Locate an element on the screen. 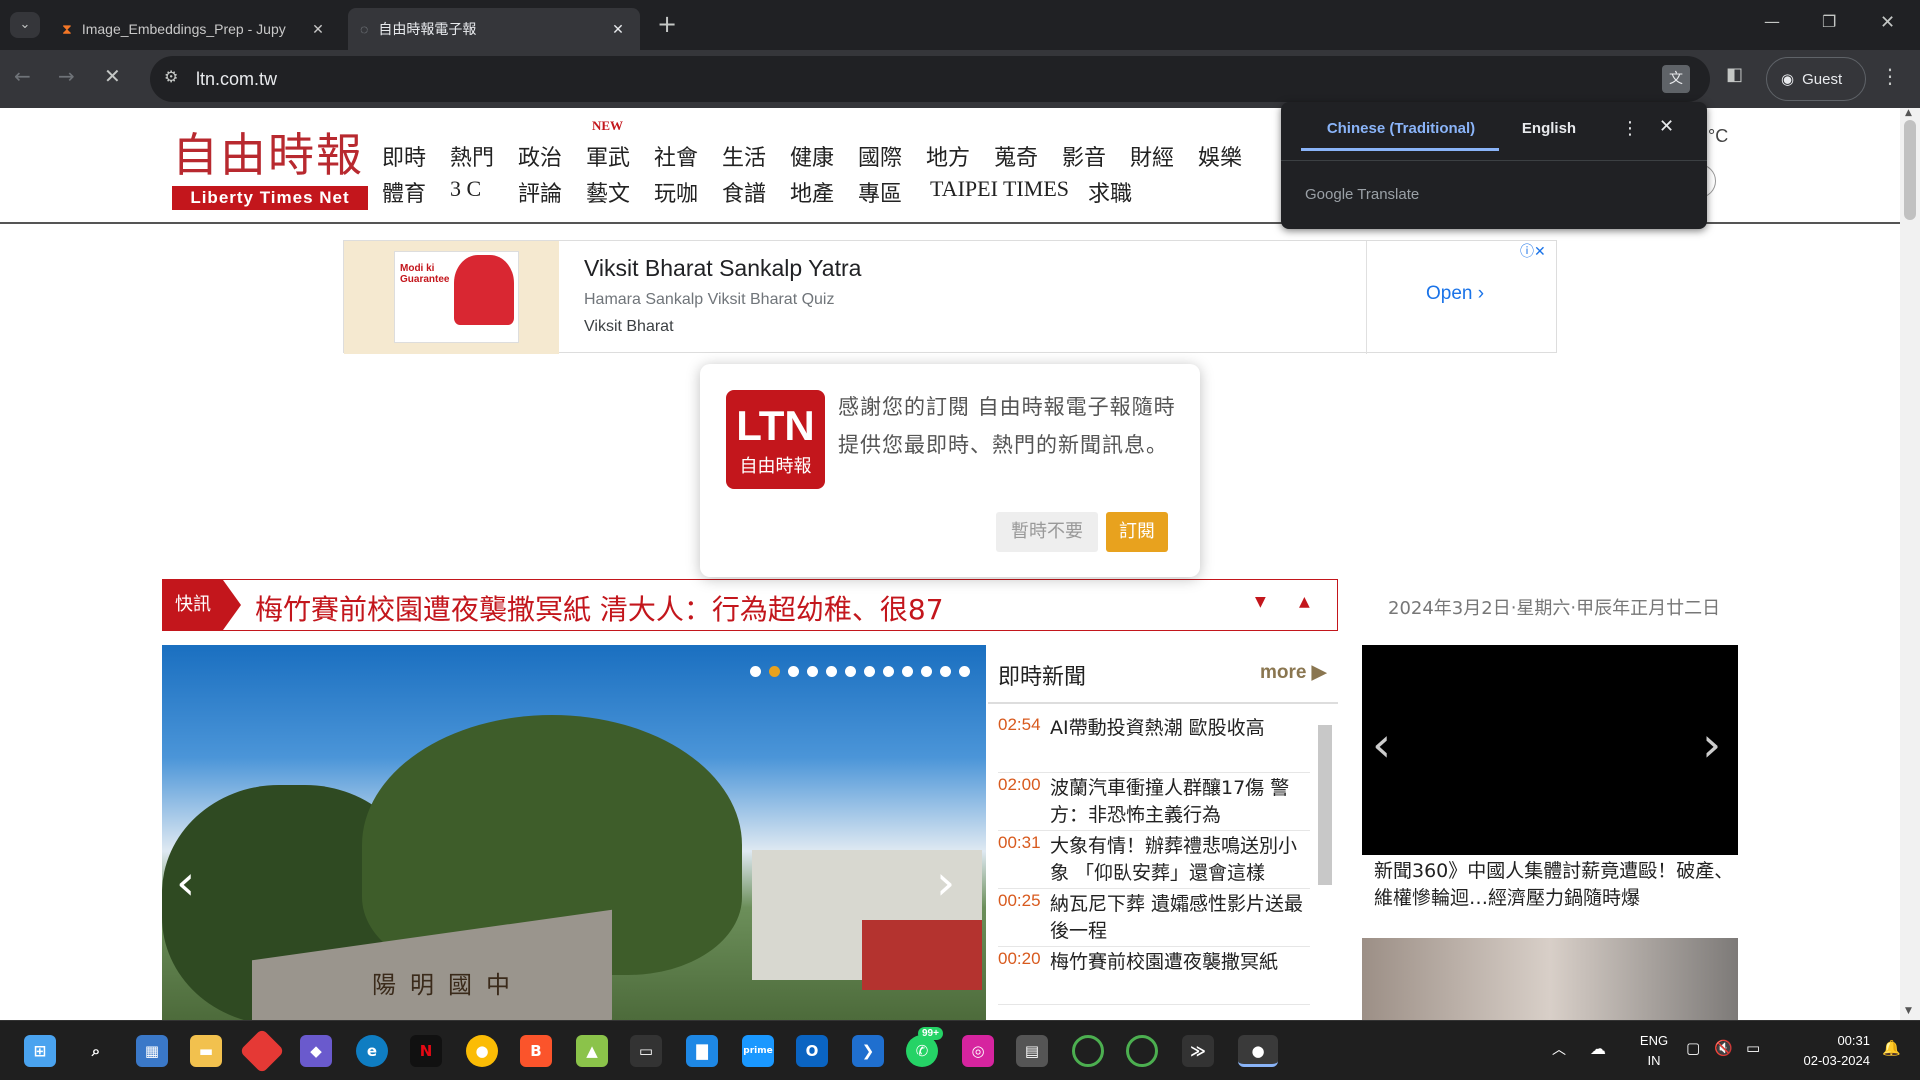  tab-search-icon: ⌄ is located at coordinates (25, 25).